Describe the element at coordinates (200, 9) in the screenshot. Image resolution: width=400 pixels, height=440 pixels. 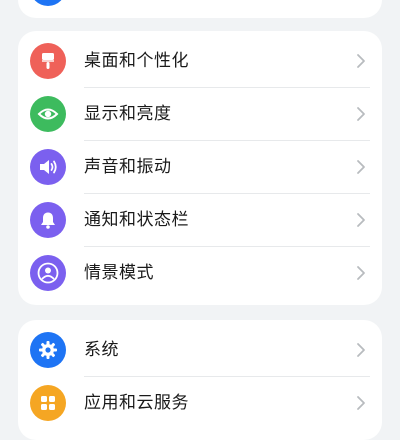
I see `settings-card-top` at that location.